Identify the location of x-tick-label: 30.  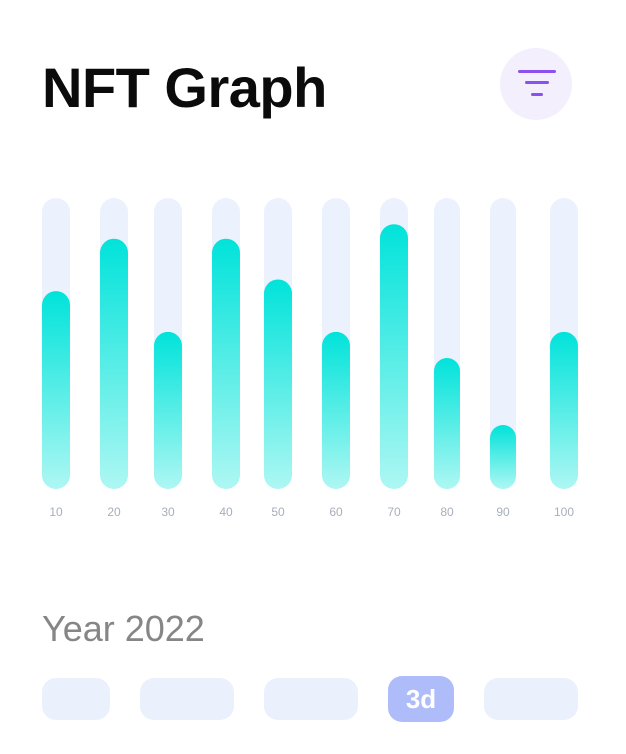
(168, 512).